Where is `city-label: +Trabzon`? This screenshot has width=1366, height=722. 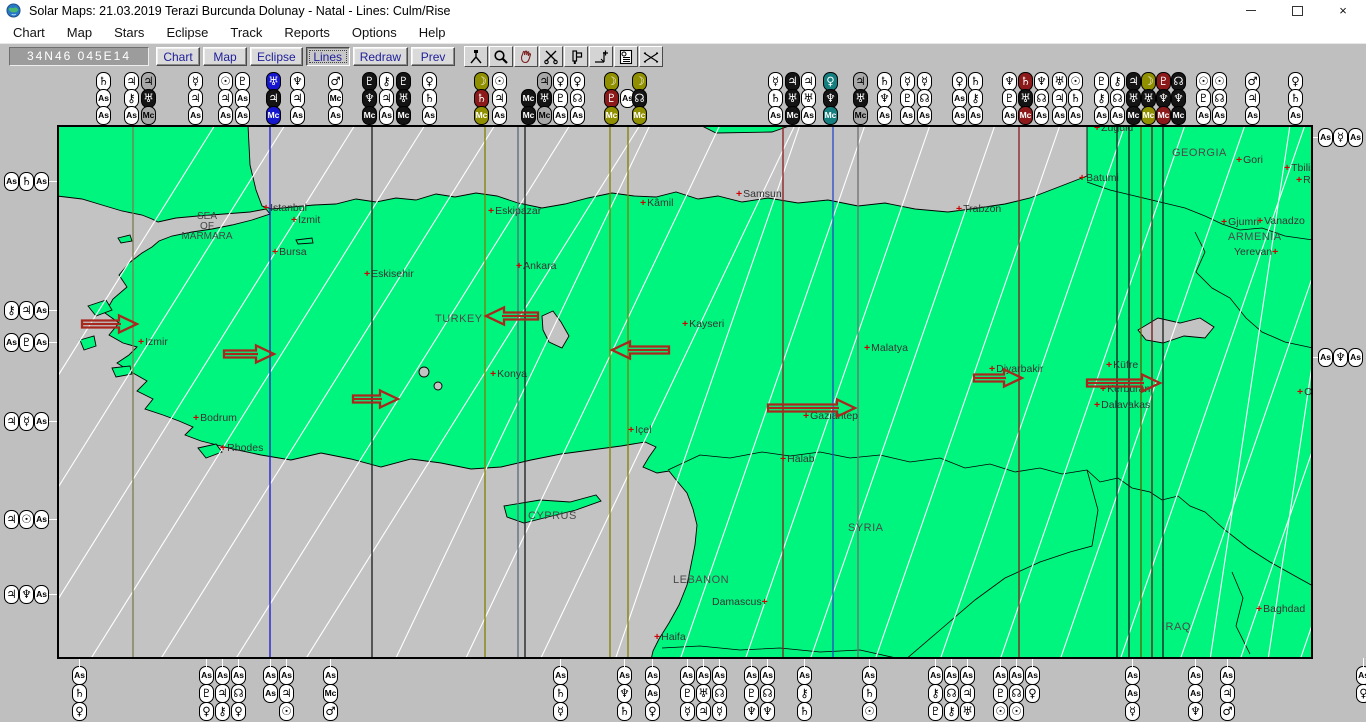
city-label: +Trabzon is located at coordinates (978, 209).